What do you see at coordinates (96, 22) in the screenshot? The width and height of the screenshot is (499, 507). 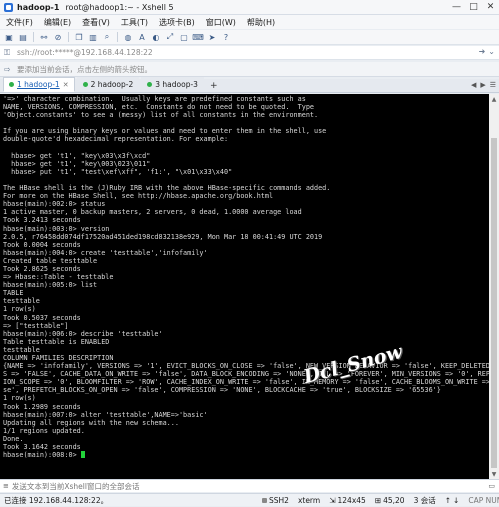 I see `menu-view: 查看(V)` at bounding box center [96, 22].